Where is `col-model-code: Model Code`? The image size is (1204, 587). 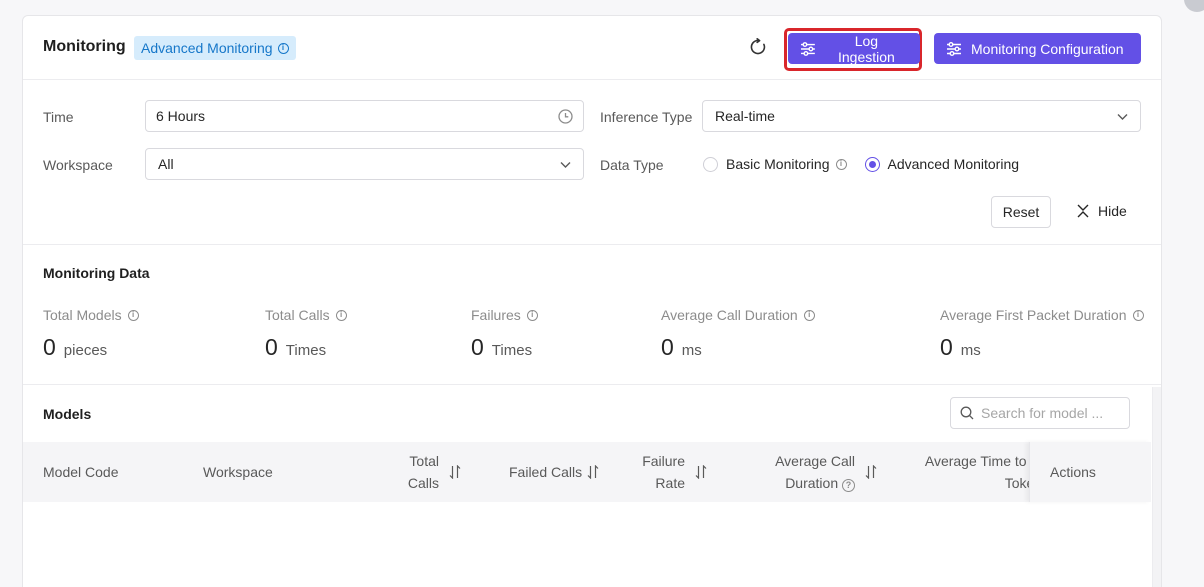 col-model-code: Model Code is located at coordinates (81, 472).